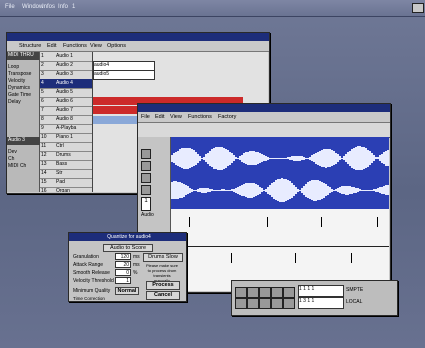 The image size is (425, 348). Describe the element at coordinates (146, 178) in the screenshot. I see `tool-eraser-icon` at that location.